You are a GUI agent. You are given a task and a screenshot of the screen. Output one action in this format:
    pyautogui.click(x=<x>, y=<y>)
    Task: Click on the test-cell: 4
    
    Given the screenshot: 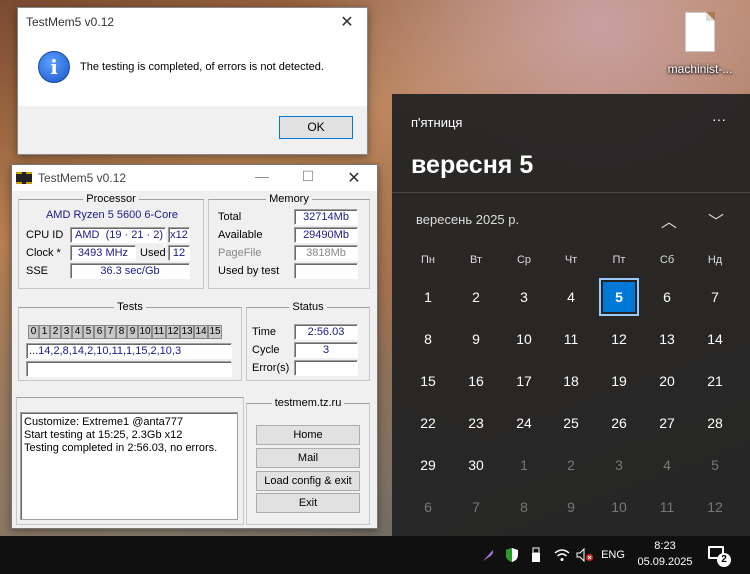 What is the action you would take?
    pyautogui.click(x=77, y=332)
    